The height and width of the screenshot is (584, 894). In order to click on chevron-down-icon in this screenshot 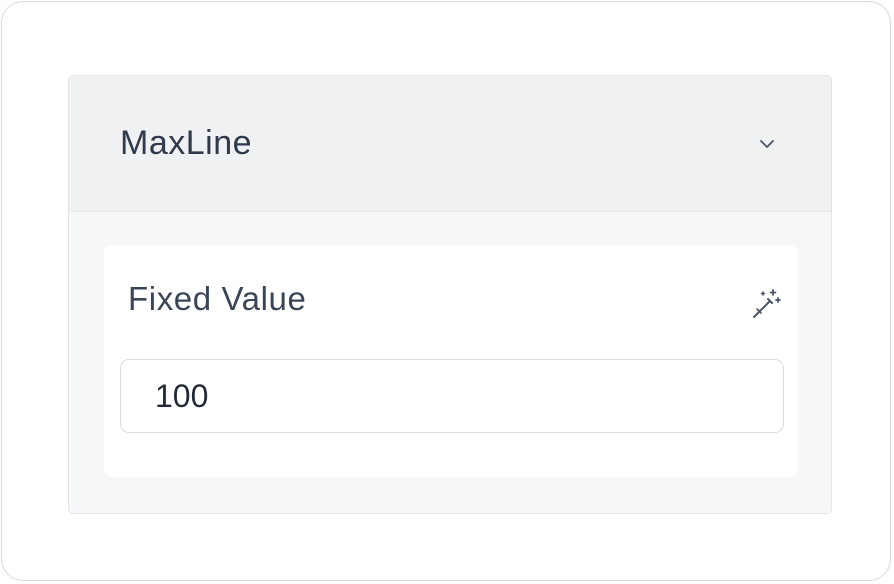, I will do `click(767, 144)`.